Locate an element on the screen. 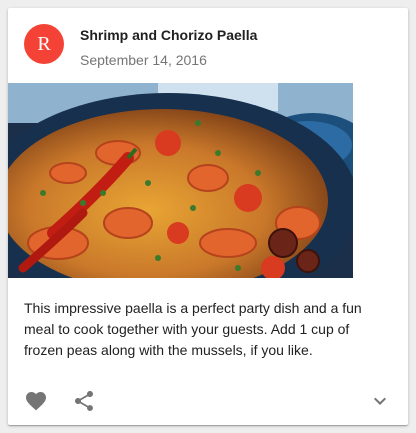 This screenshot has width=416, height=433. chevron-down-icon is located at coordinates (380, 401).